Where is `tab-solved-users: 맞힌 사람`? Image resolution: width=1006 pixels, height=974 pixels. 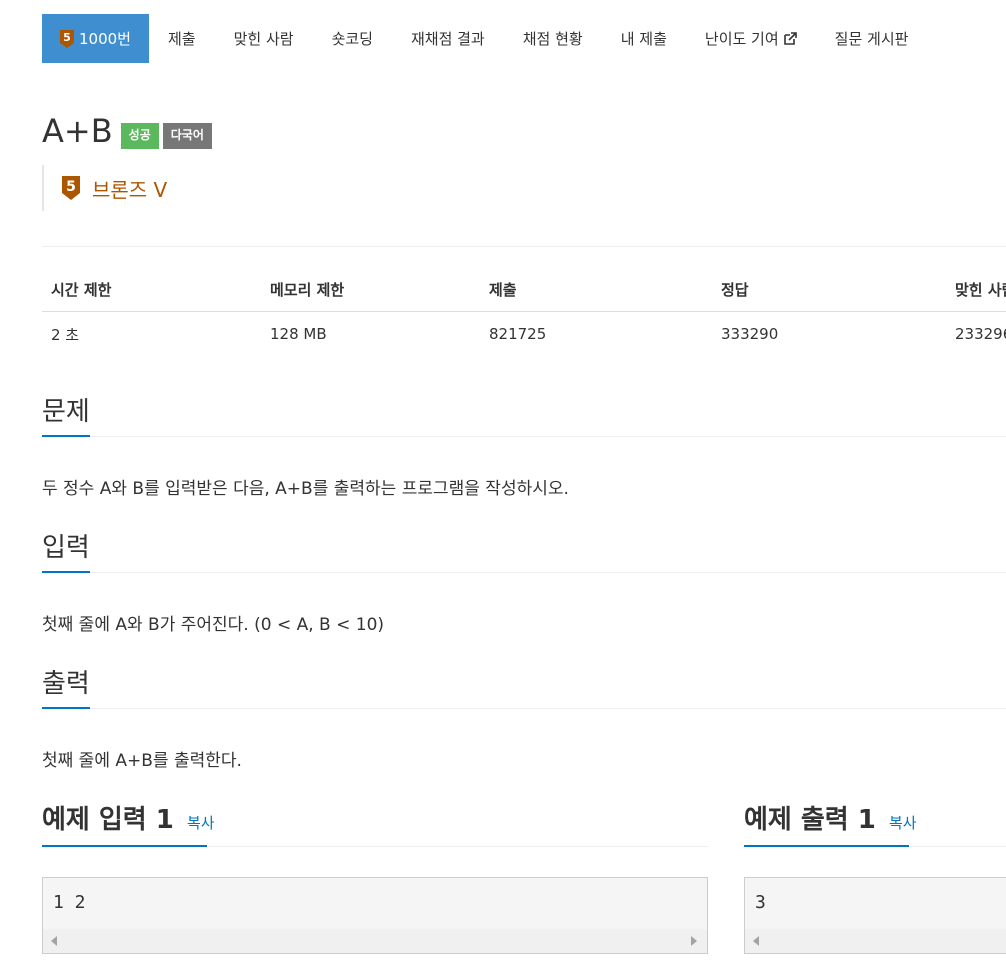 tab-solved-users: 맞힌 사람 is located at coordinates (264, 38).